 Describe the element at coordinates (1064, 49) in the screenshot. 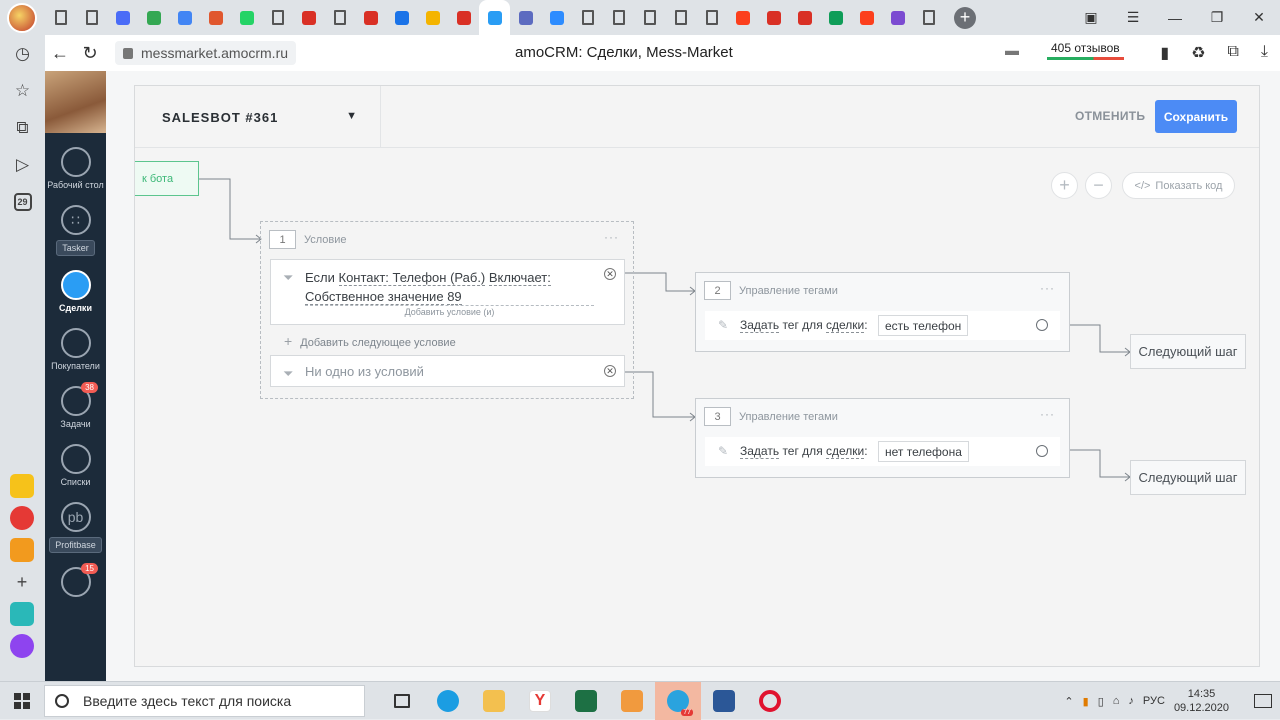

I see `reviews-widget: ▬ 405 отзывов` at that location.